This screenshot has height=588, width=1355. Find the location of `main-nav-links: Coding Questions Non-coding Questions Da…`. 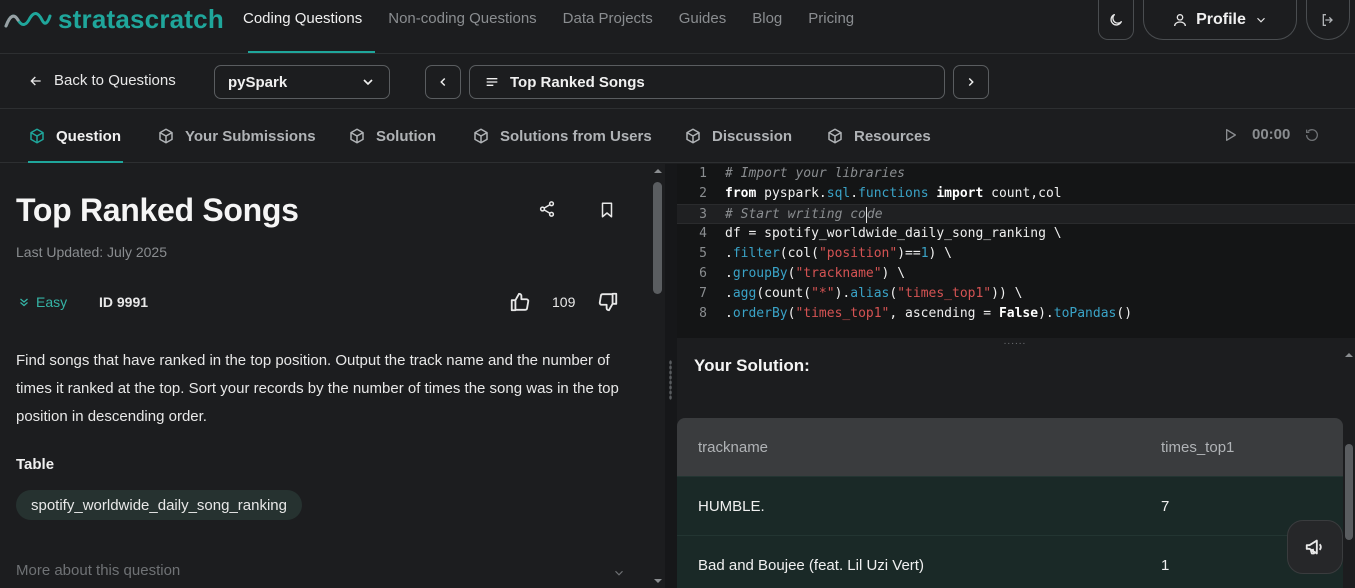

main-nav-links: Coding Questions Non-coding Questions Da… is located at coordinates (548, 27).